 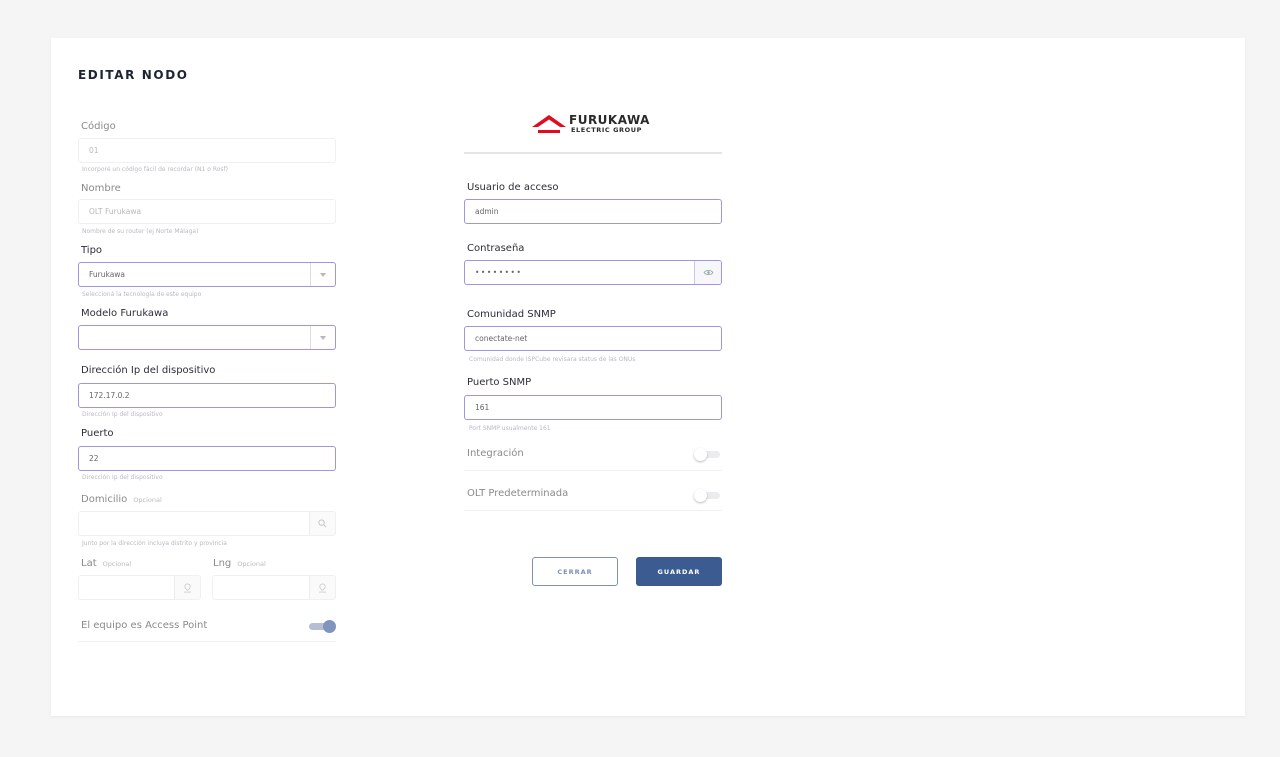 I want to click on modelo-label: Modelo Furukawa, so click(x=125, y=313).